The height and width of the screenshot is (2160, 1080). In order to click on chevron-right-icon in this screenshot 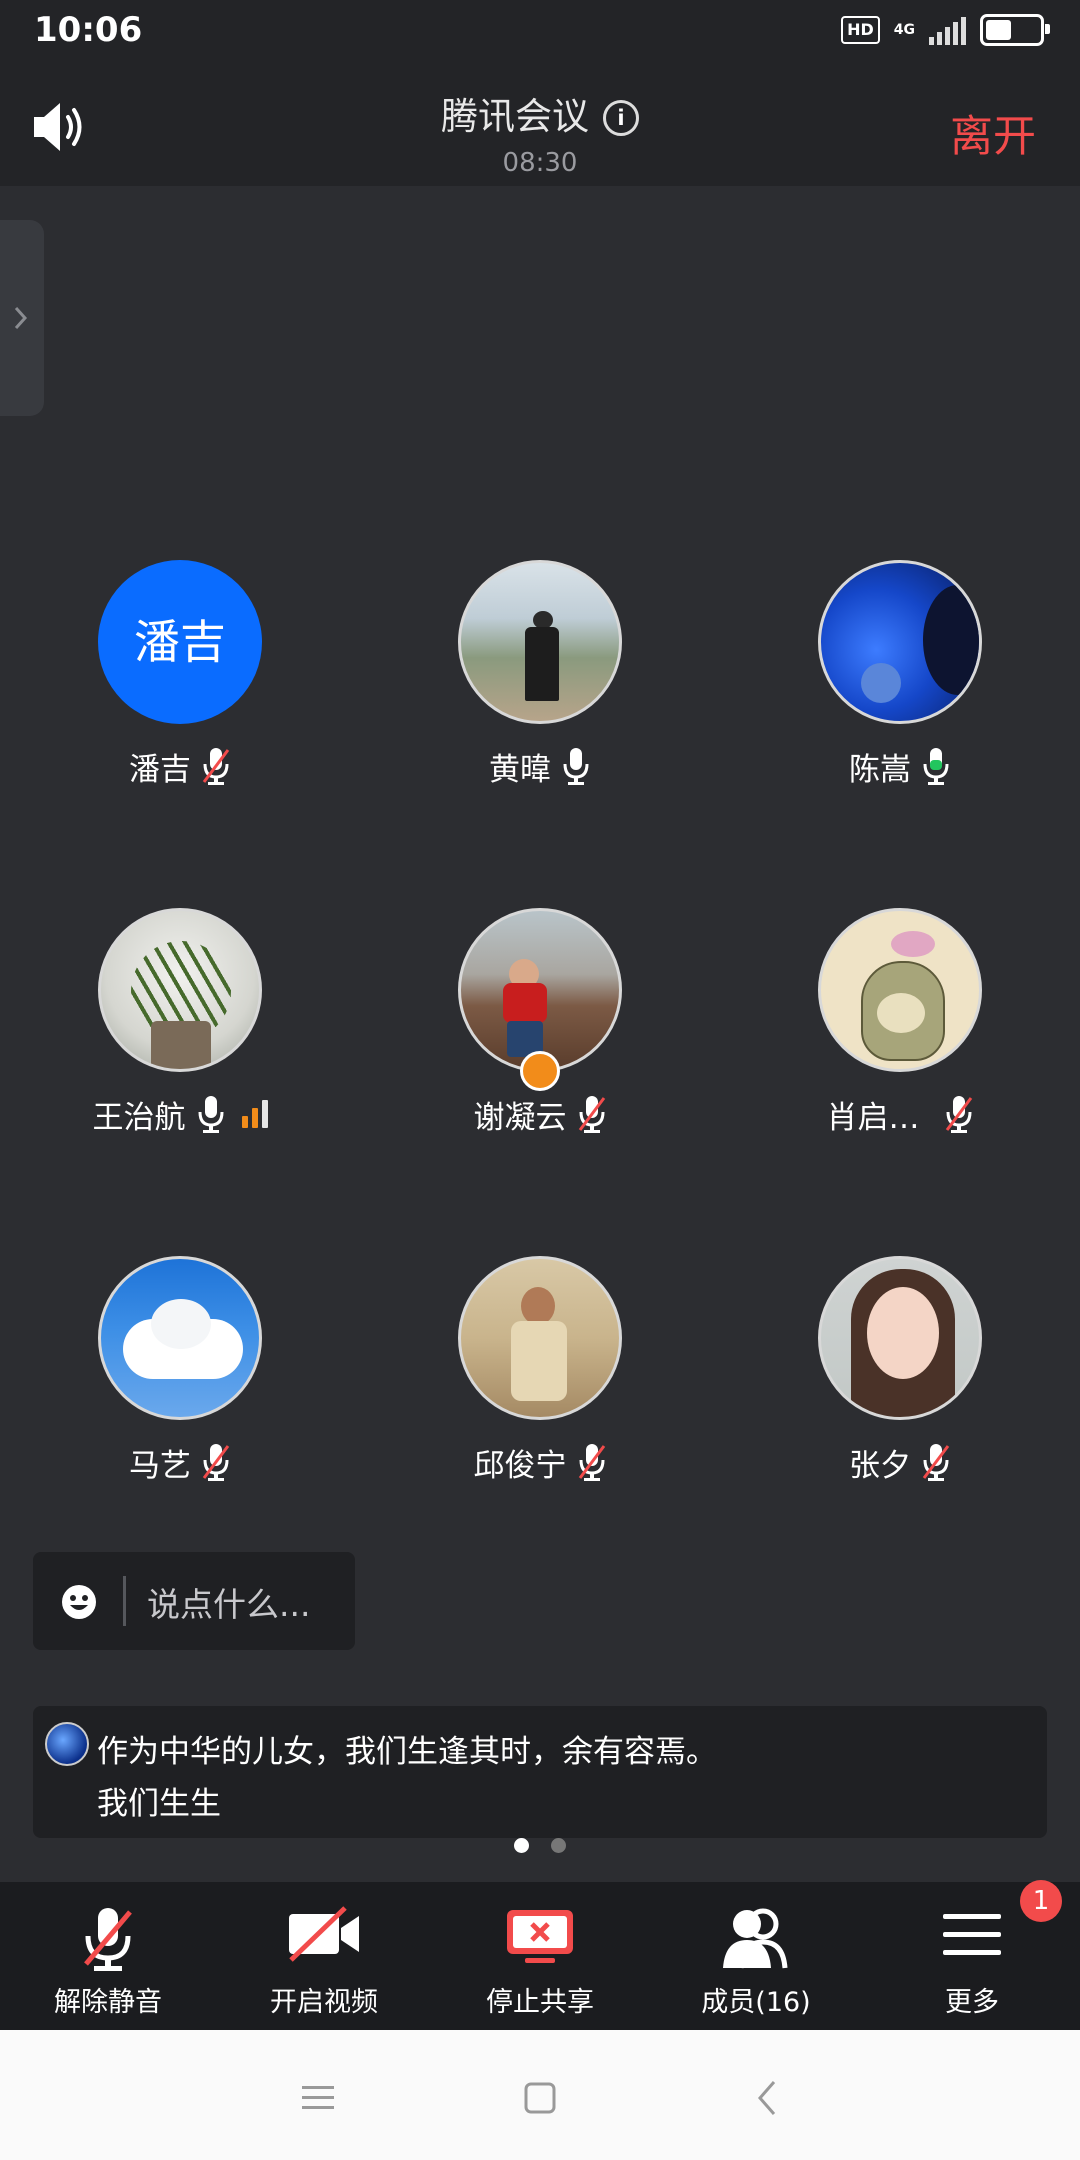, I will do `click(21, 318)`.